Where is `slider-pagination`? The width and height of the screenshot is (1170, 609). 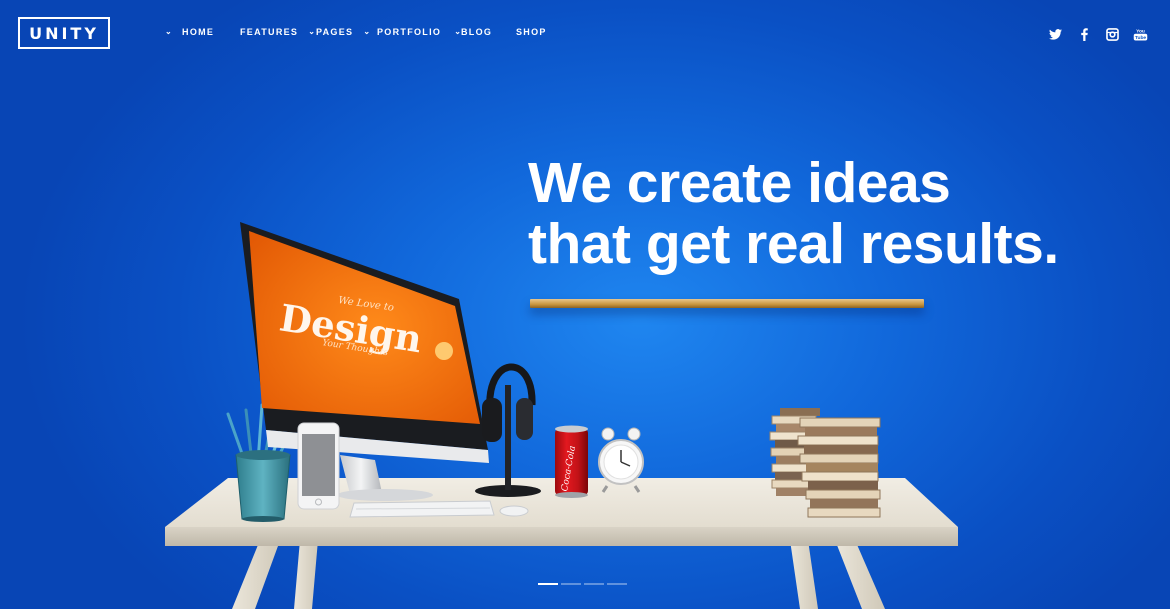
slider-pagination is located at coordinates (582, 584).